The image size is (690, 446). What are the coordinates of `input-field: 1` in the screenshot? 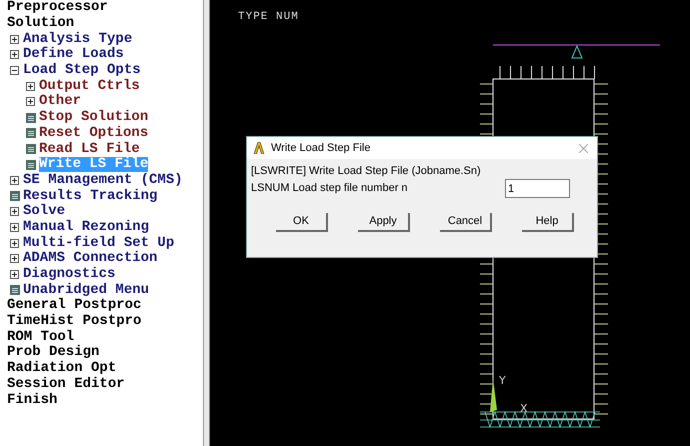 It's located at (537, 188).